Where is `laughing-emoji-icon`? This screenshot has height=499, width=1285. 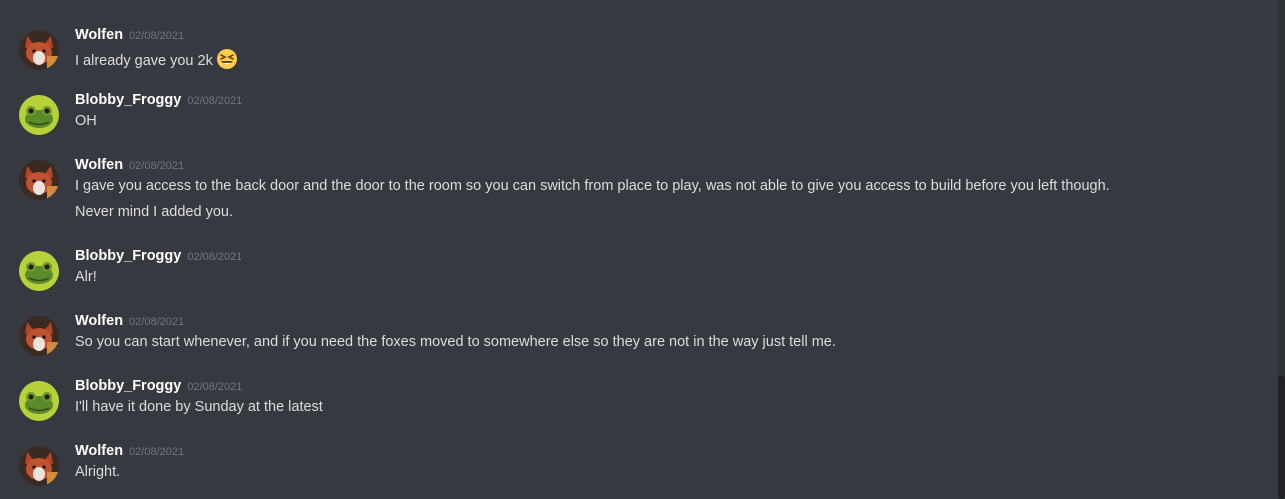 laughing-emoji-icon is located at coordinates (227, 61).